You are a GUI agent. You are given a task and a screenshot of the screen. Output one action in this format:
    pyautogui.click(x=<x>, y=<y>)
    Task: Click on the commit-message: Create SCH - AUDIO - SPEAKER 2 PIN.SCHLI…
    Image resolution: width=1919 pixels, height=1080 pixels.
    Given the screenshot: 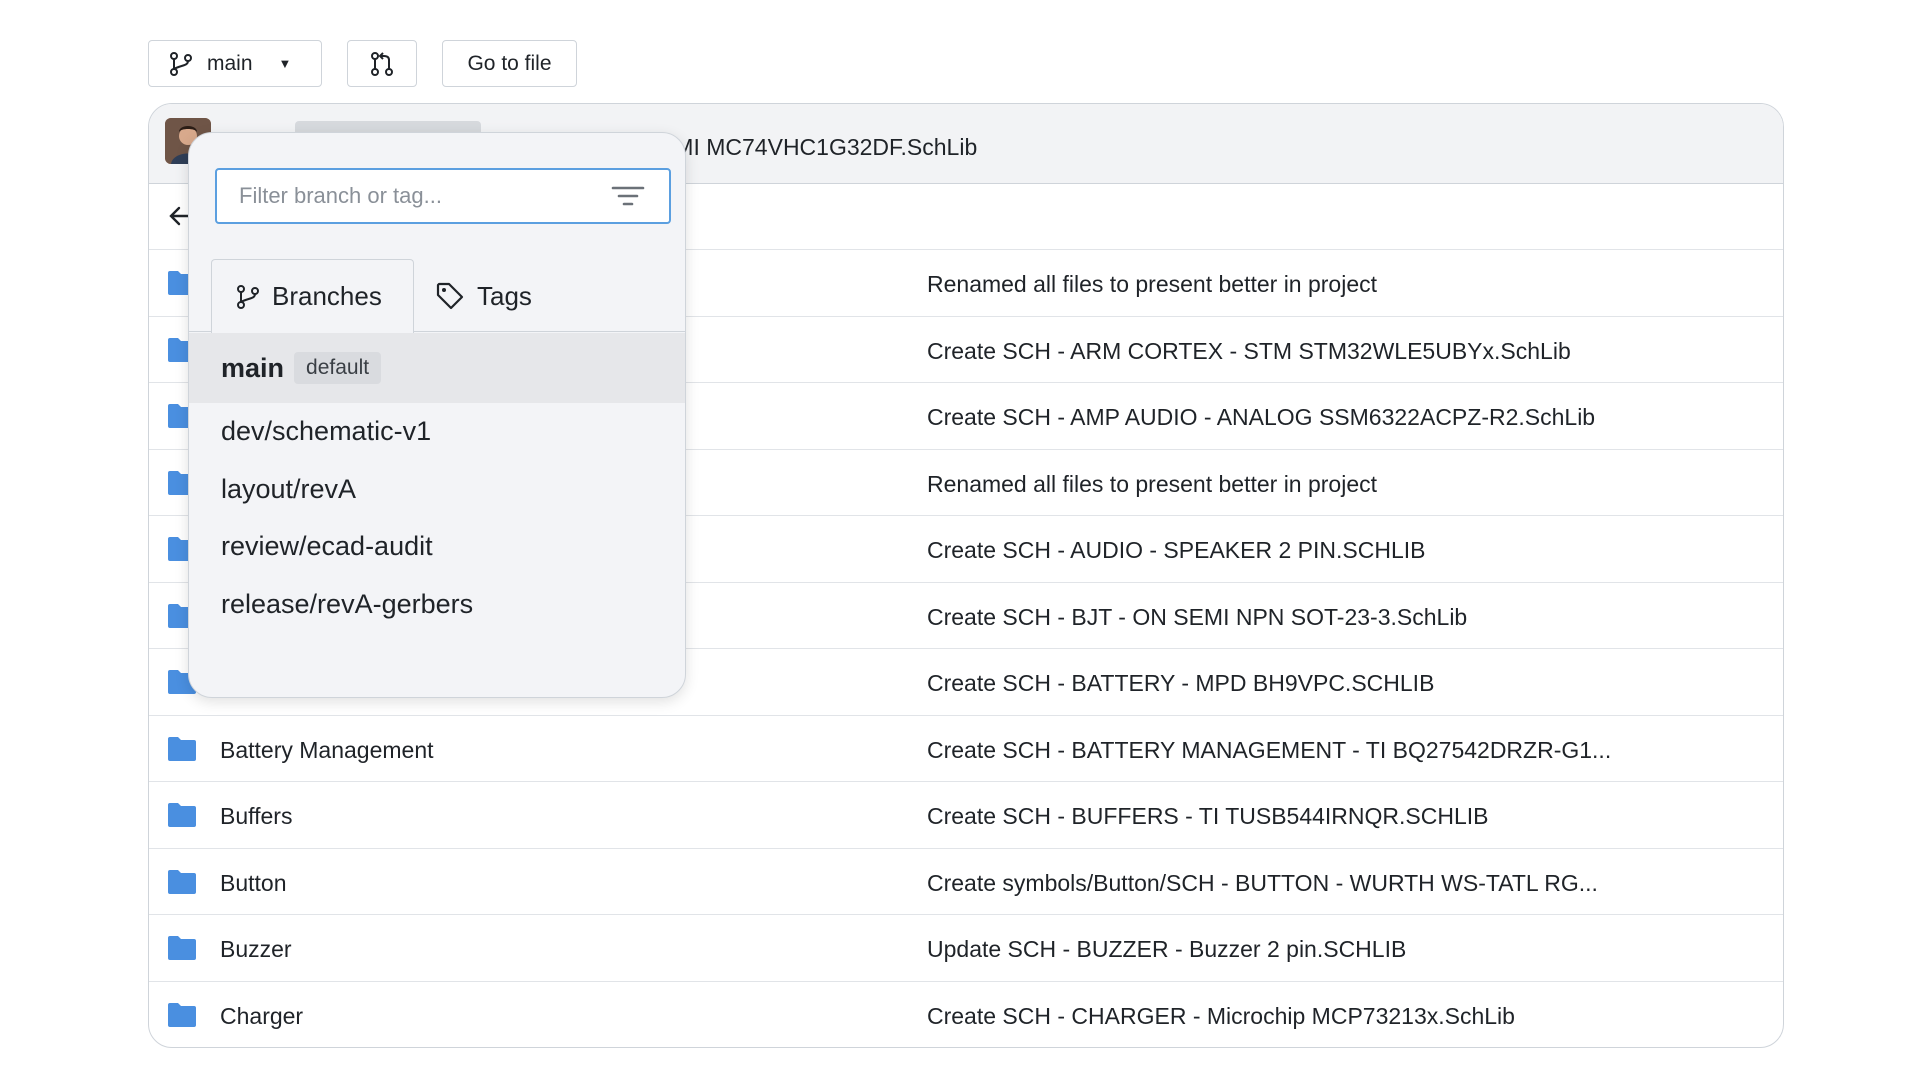 What is the action you would take?
    pyautogui.click(x=1176, y=550)
    